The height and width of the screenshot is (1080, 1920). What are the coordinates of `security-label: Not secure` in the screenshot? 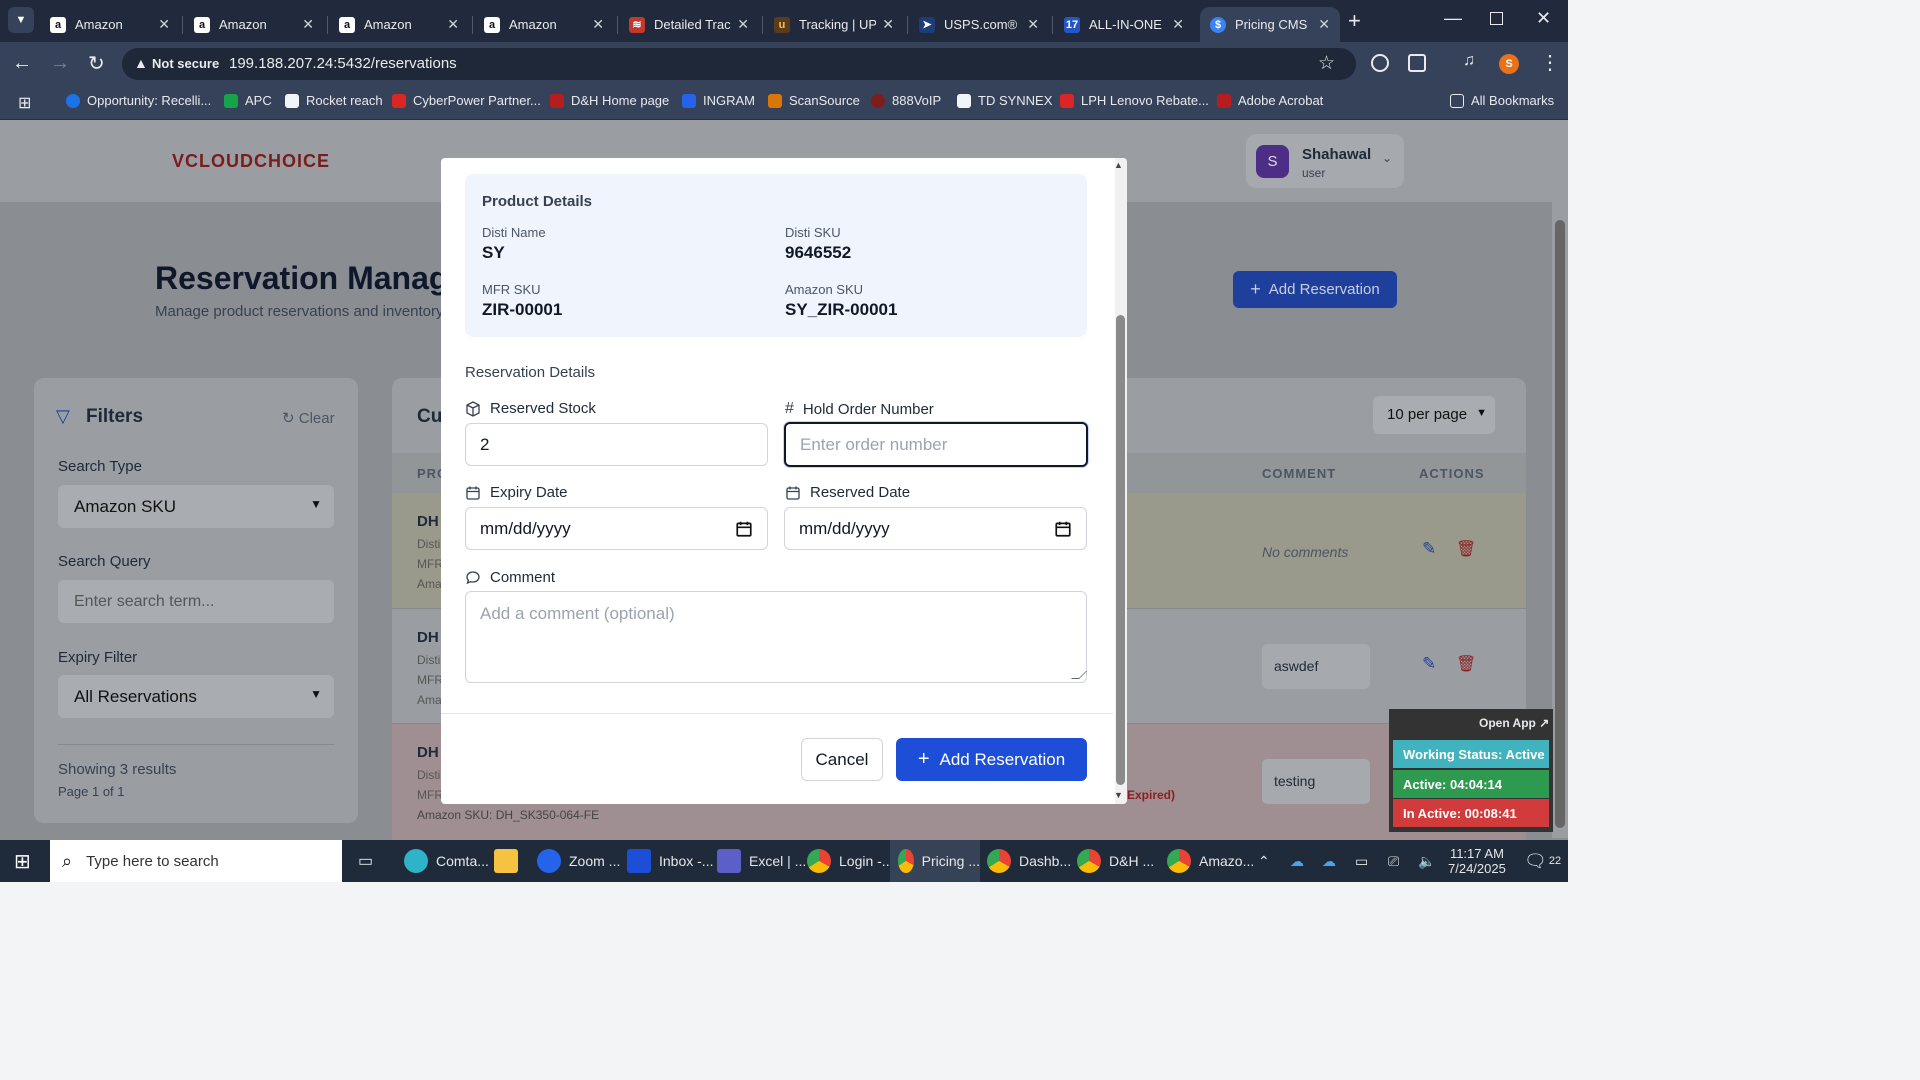 It's located at (185, 63).